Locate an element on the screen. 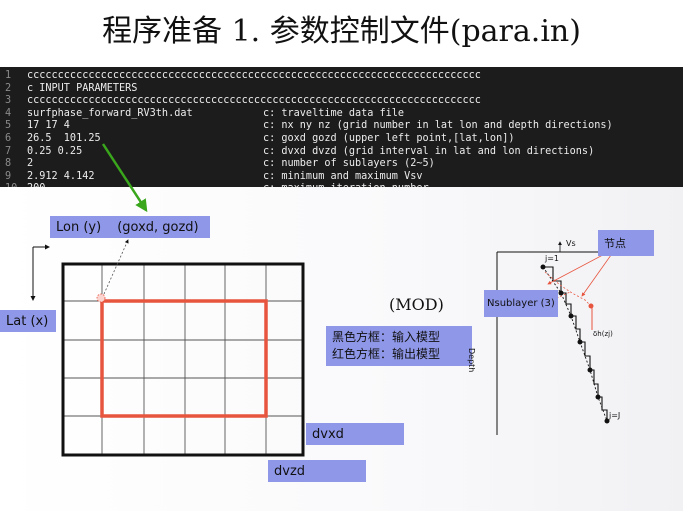 This screenshot has height=511, width=683. delta-h-label: δh(zj) is located at coordinates (603, 334).